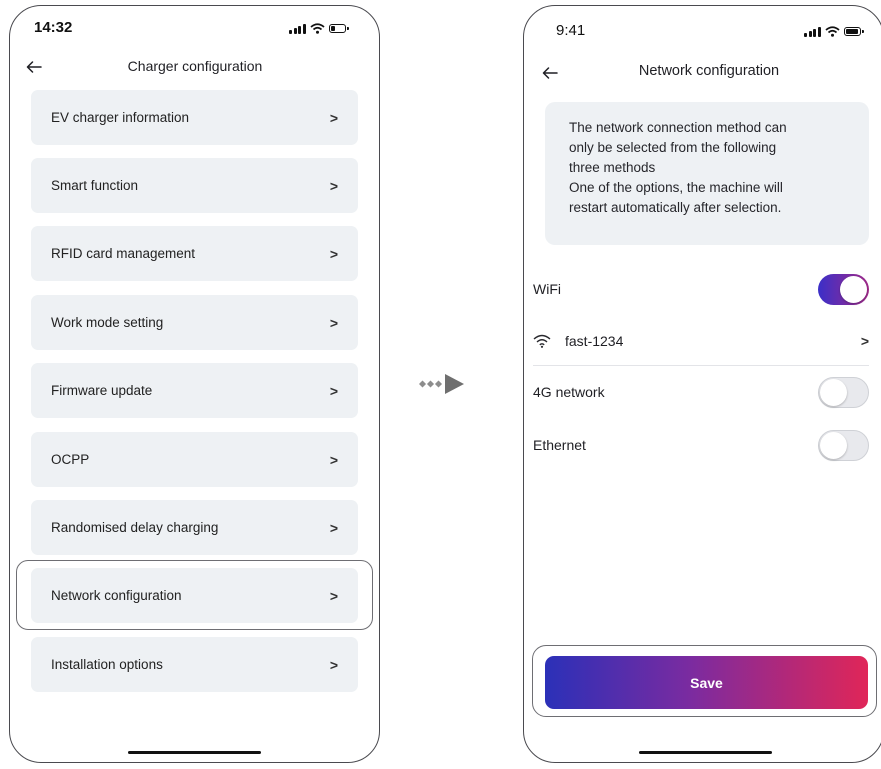  I want to click on menu-item-randomised-delay-charging: Randomised delay charging >, so click(194, 527).